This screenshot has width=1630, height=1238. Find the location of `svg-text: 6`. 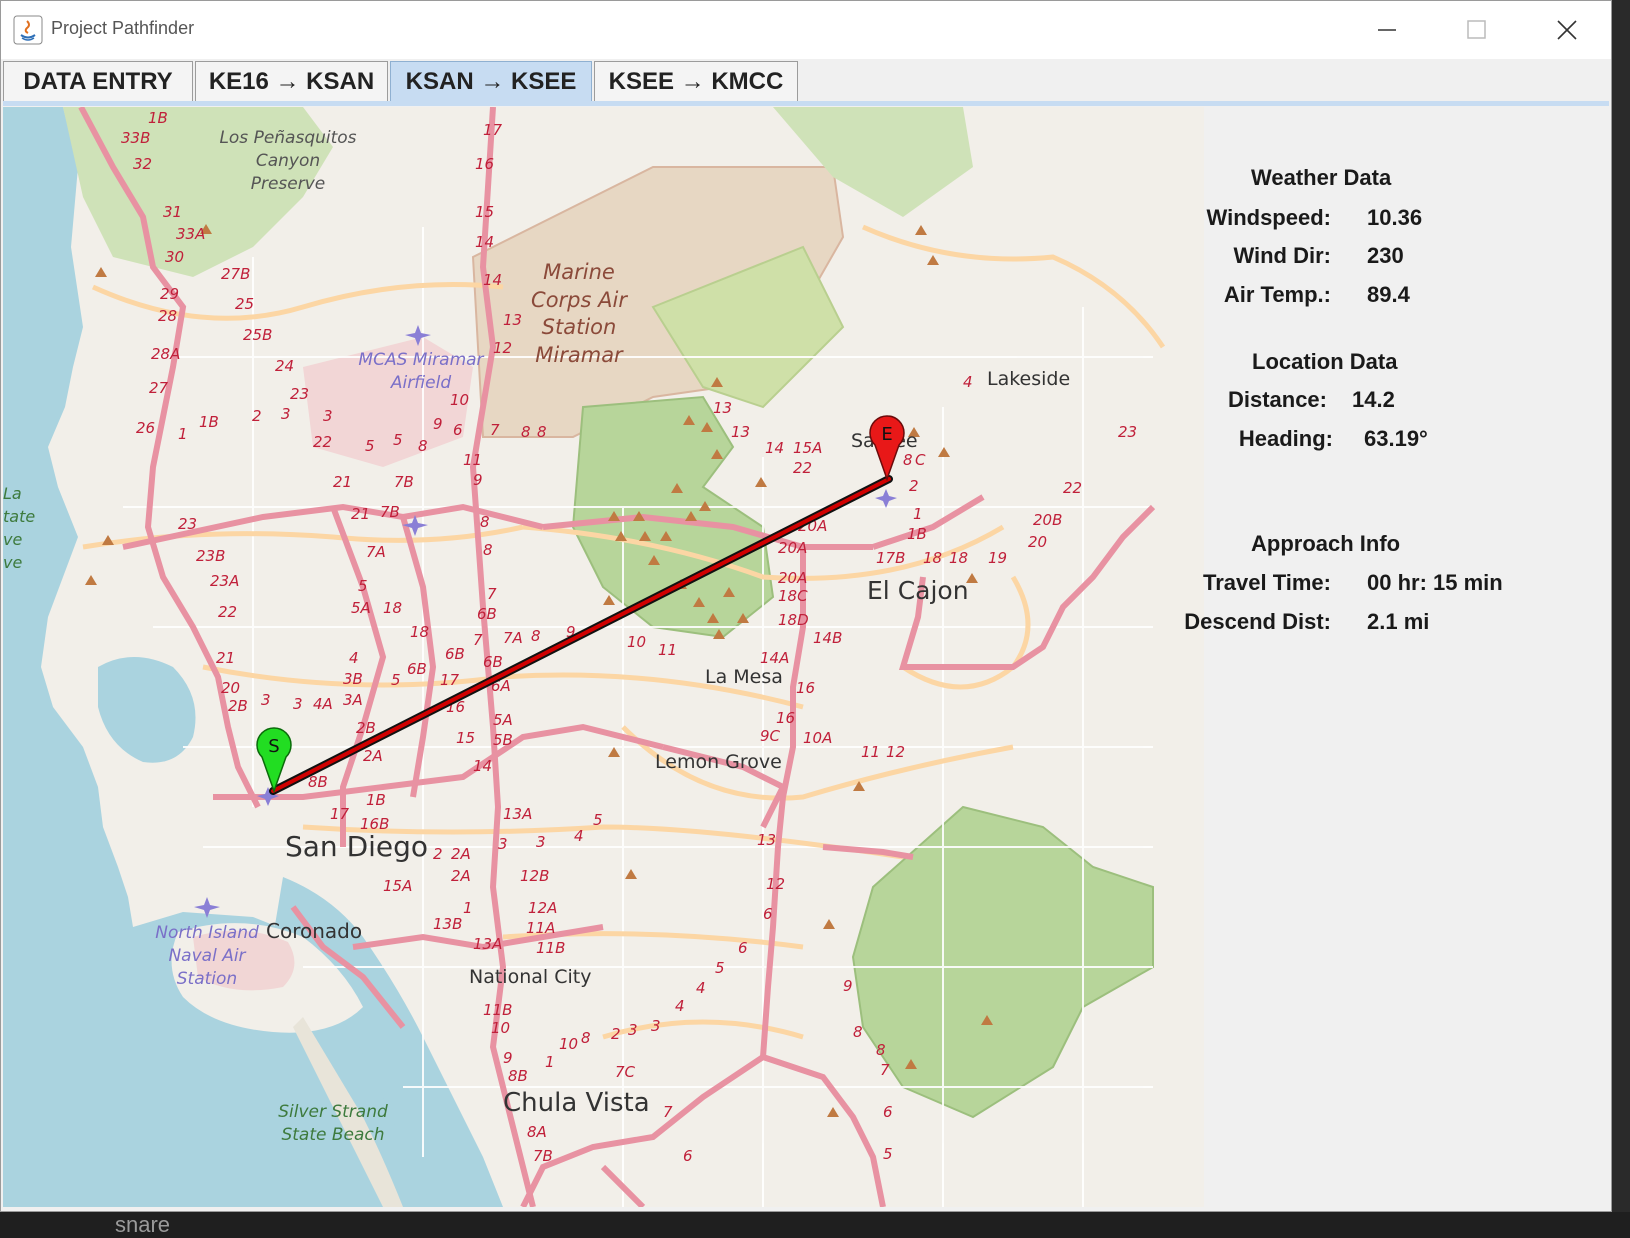

svg-text: 6 is located at coordinates (688, 1156).